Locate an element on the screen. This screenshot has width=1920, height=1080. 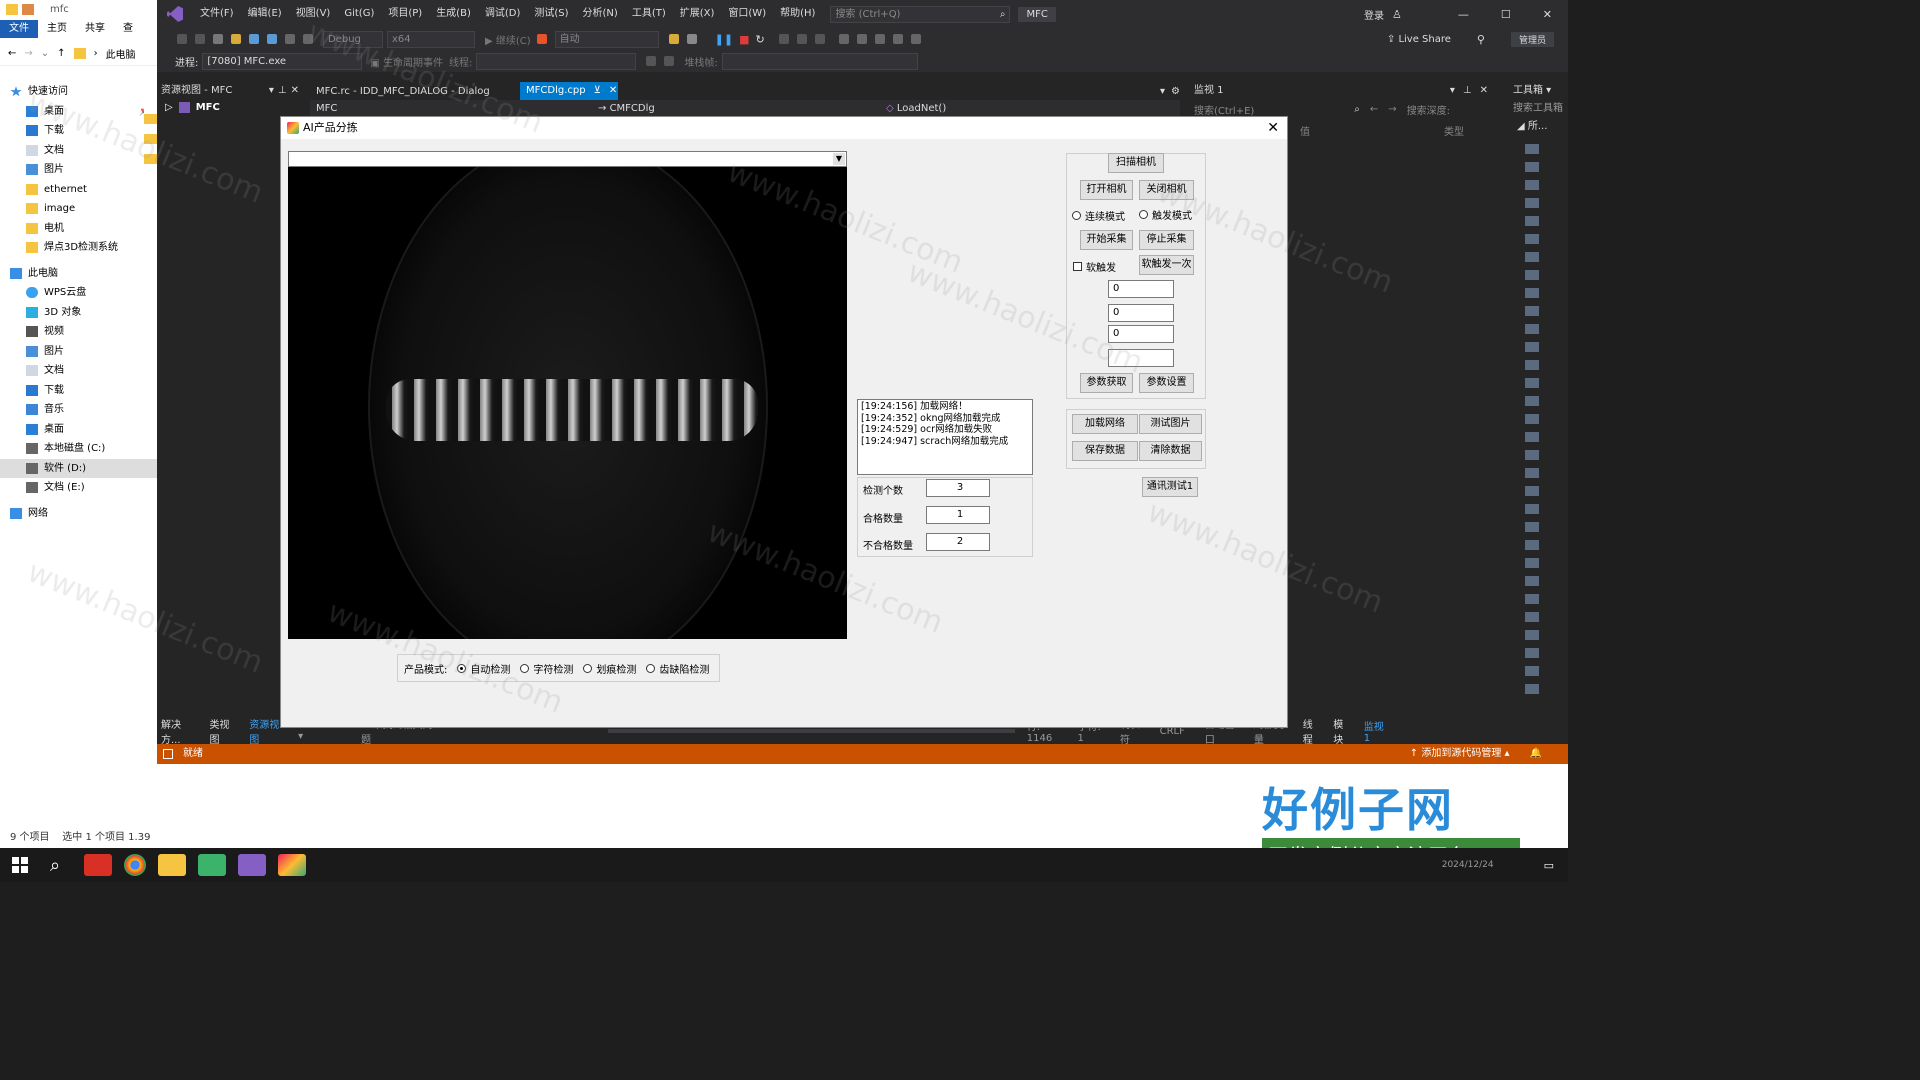
platform-select: x64 is located at coordinates (431, 39).